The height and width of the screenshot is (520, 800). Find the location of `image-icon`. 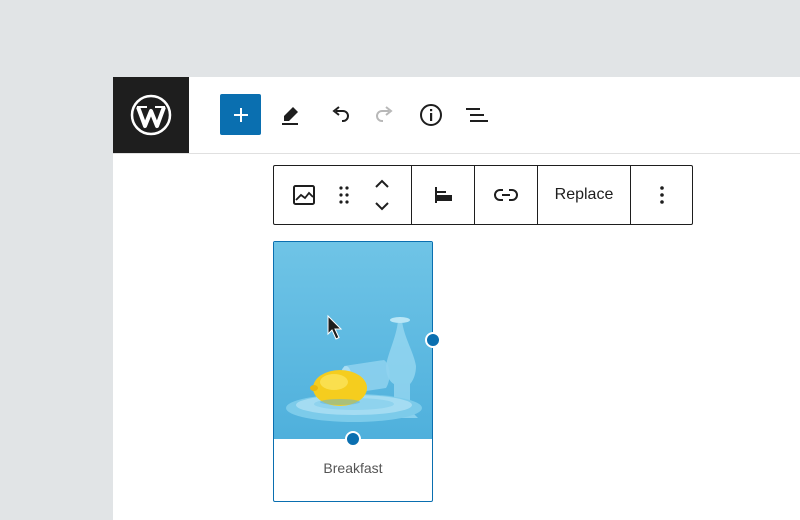

image-icon is located at coordinates (304, 195).